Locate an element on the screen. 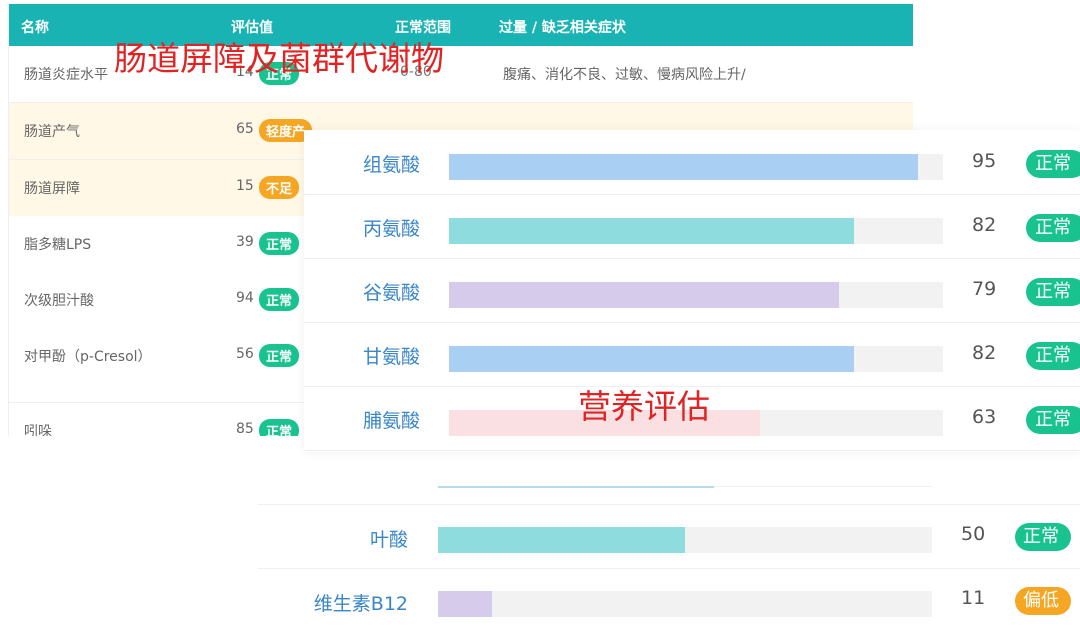  vitamin-row: 维生素B12 11 偏低 is located at coordinates (669, 600).